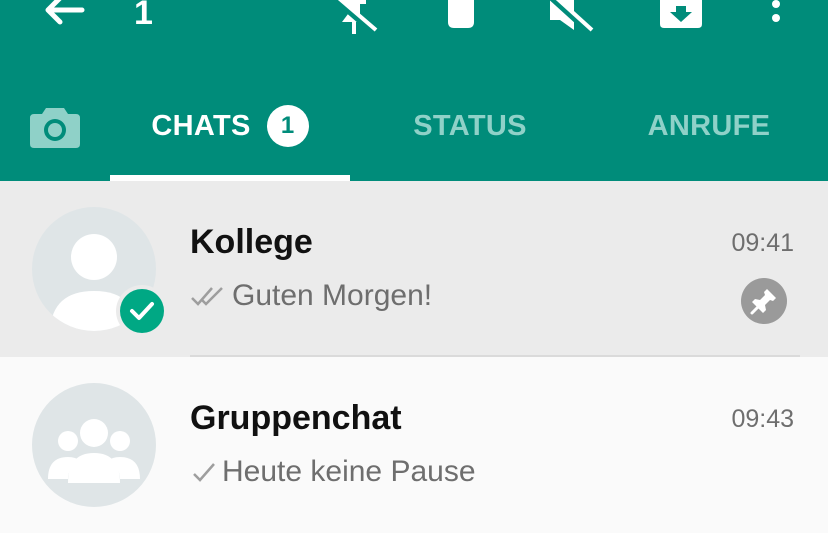 The width and height of the screenshot is (828, 533). Describe the element at coordinates (762, 419) in the screenshot. I see `chat-time: 09:43` at that location.